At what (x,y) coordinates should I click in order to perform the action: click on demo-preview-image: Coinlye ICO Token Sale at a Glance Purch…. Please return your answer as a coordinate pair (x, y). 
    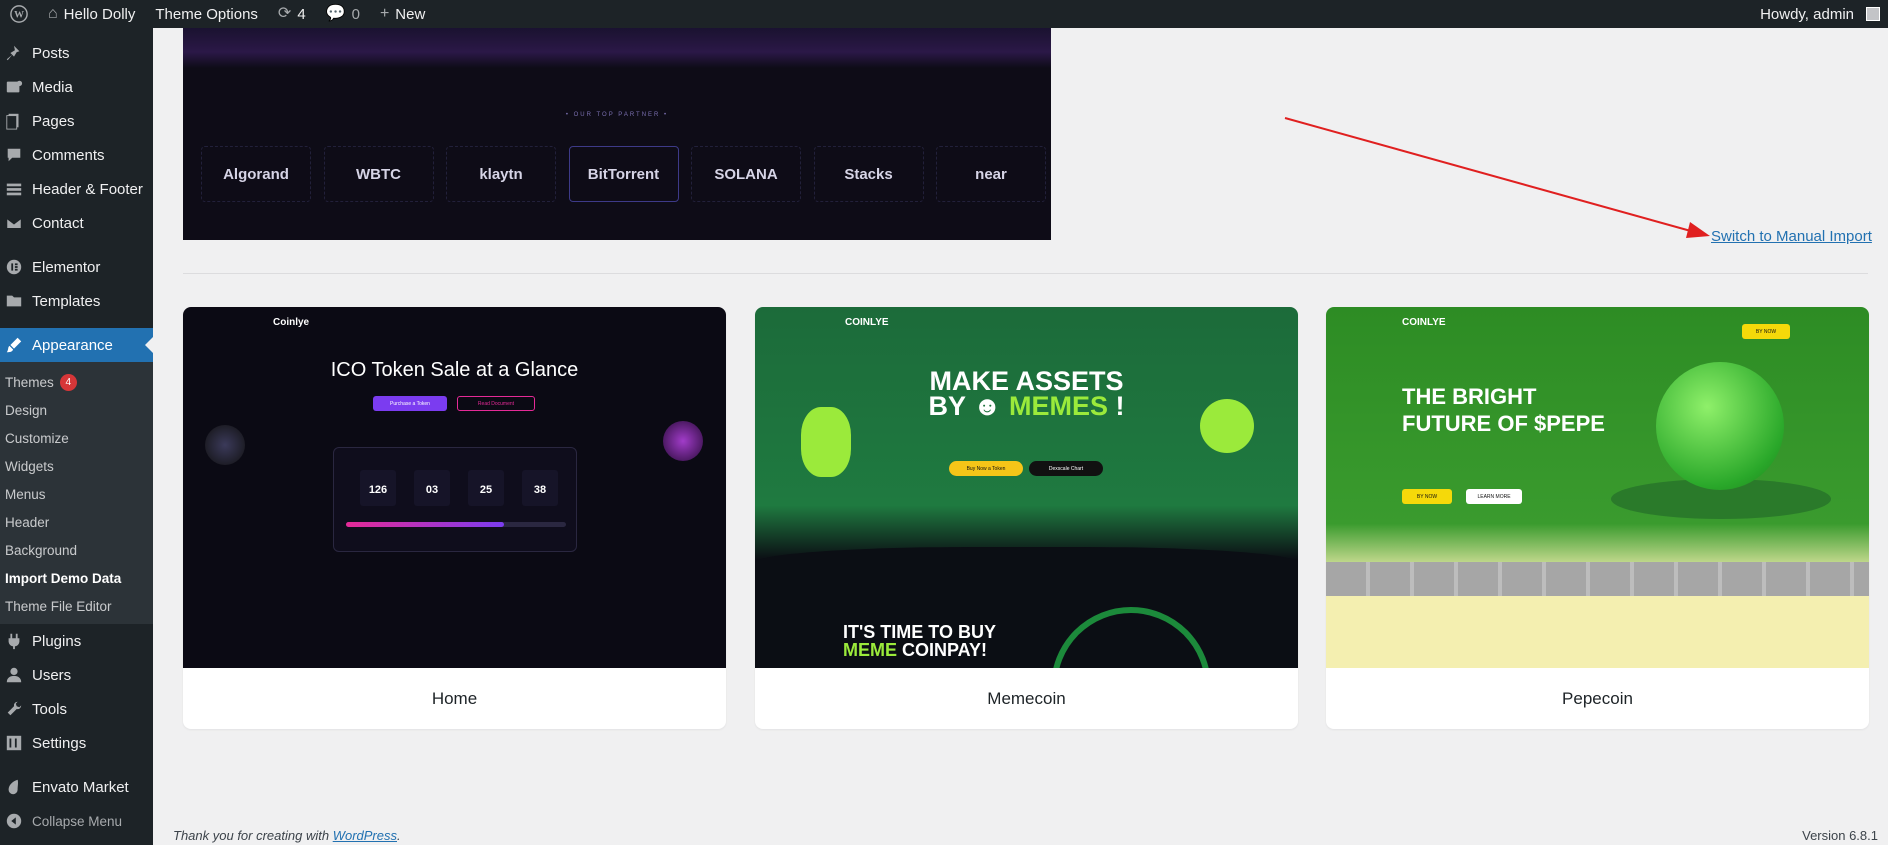
    Looking at the image, I should click on (454, 487).